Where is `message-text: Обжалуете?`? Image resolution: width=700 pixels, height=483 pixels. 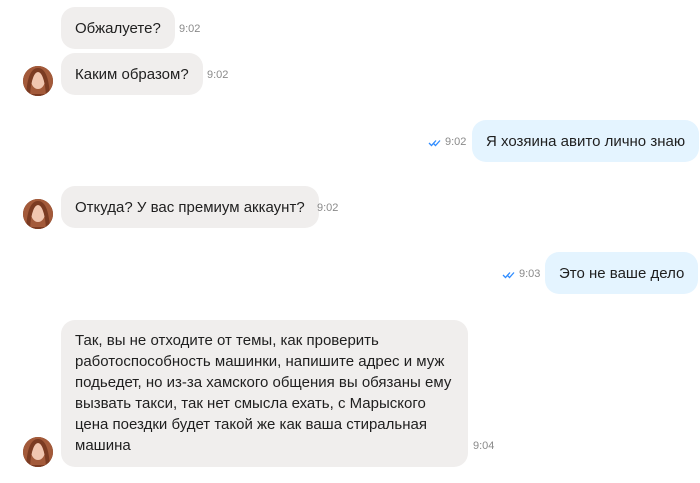
message-text: Обжалуете? is located at coordinates (118, 28).